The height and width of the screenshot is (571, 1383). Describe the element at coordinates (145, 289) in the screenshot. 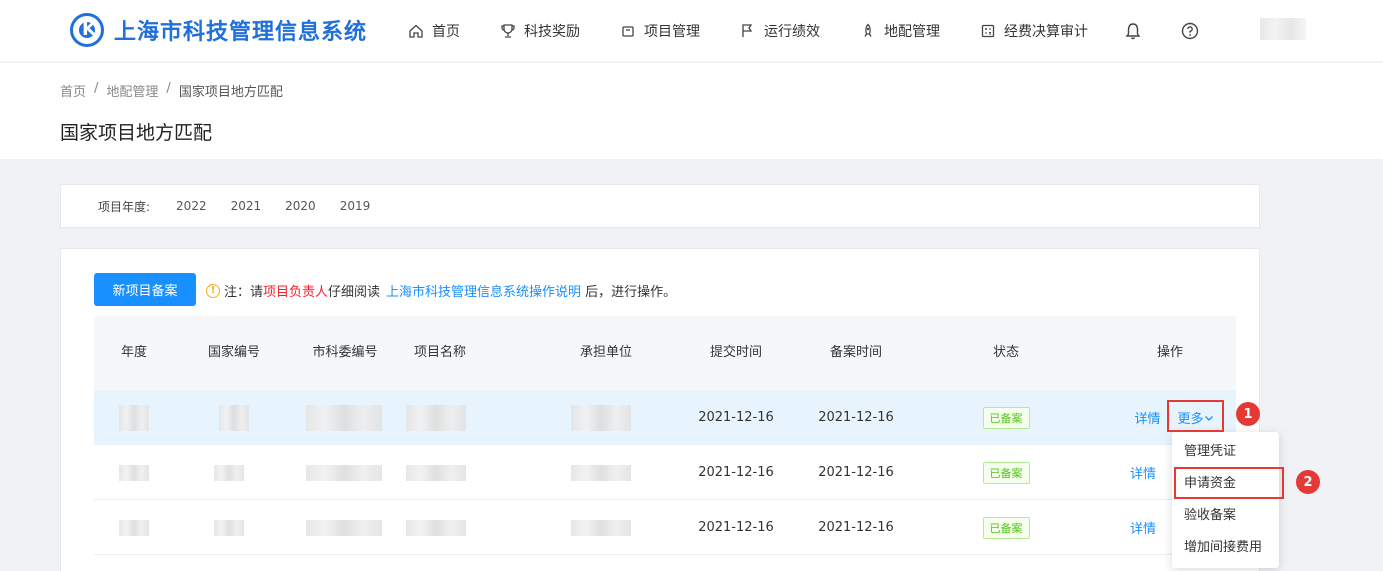

I see `new-project-button: 新项目备案` at that location.